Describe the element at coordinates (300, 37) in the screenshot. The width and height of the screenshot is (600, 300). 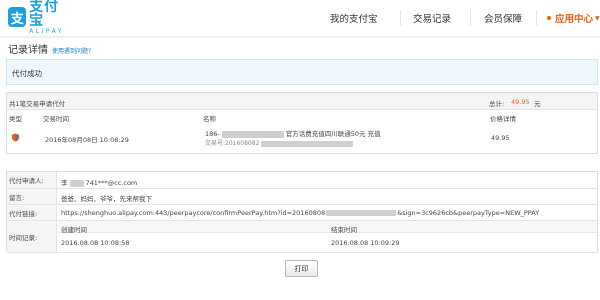
I see `header-divider` at that location.